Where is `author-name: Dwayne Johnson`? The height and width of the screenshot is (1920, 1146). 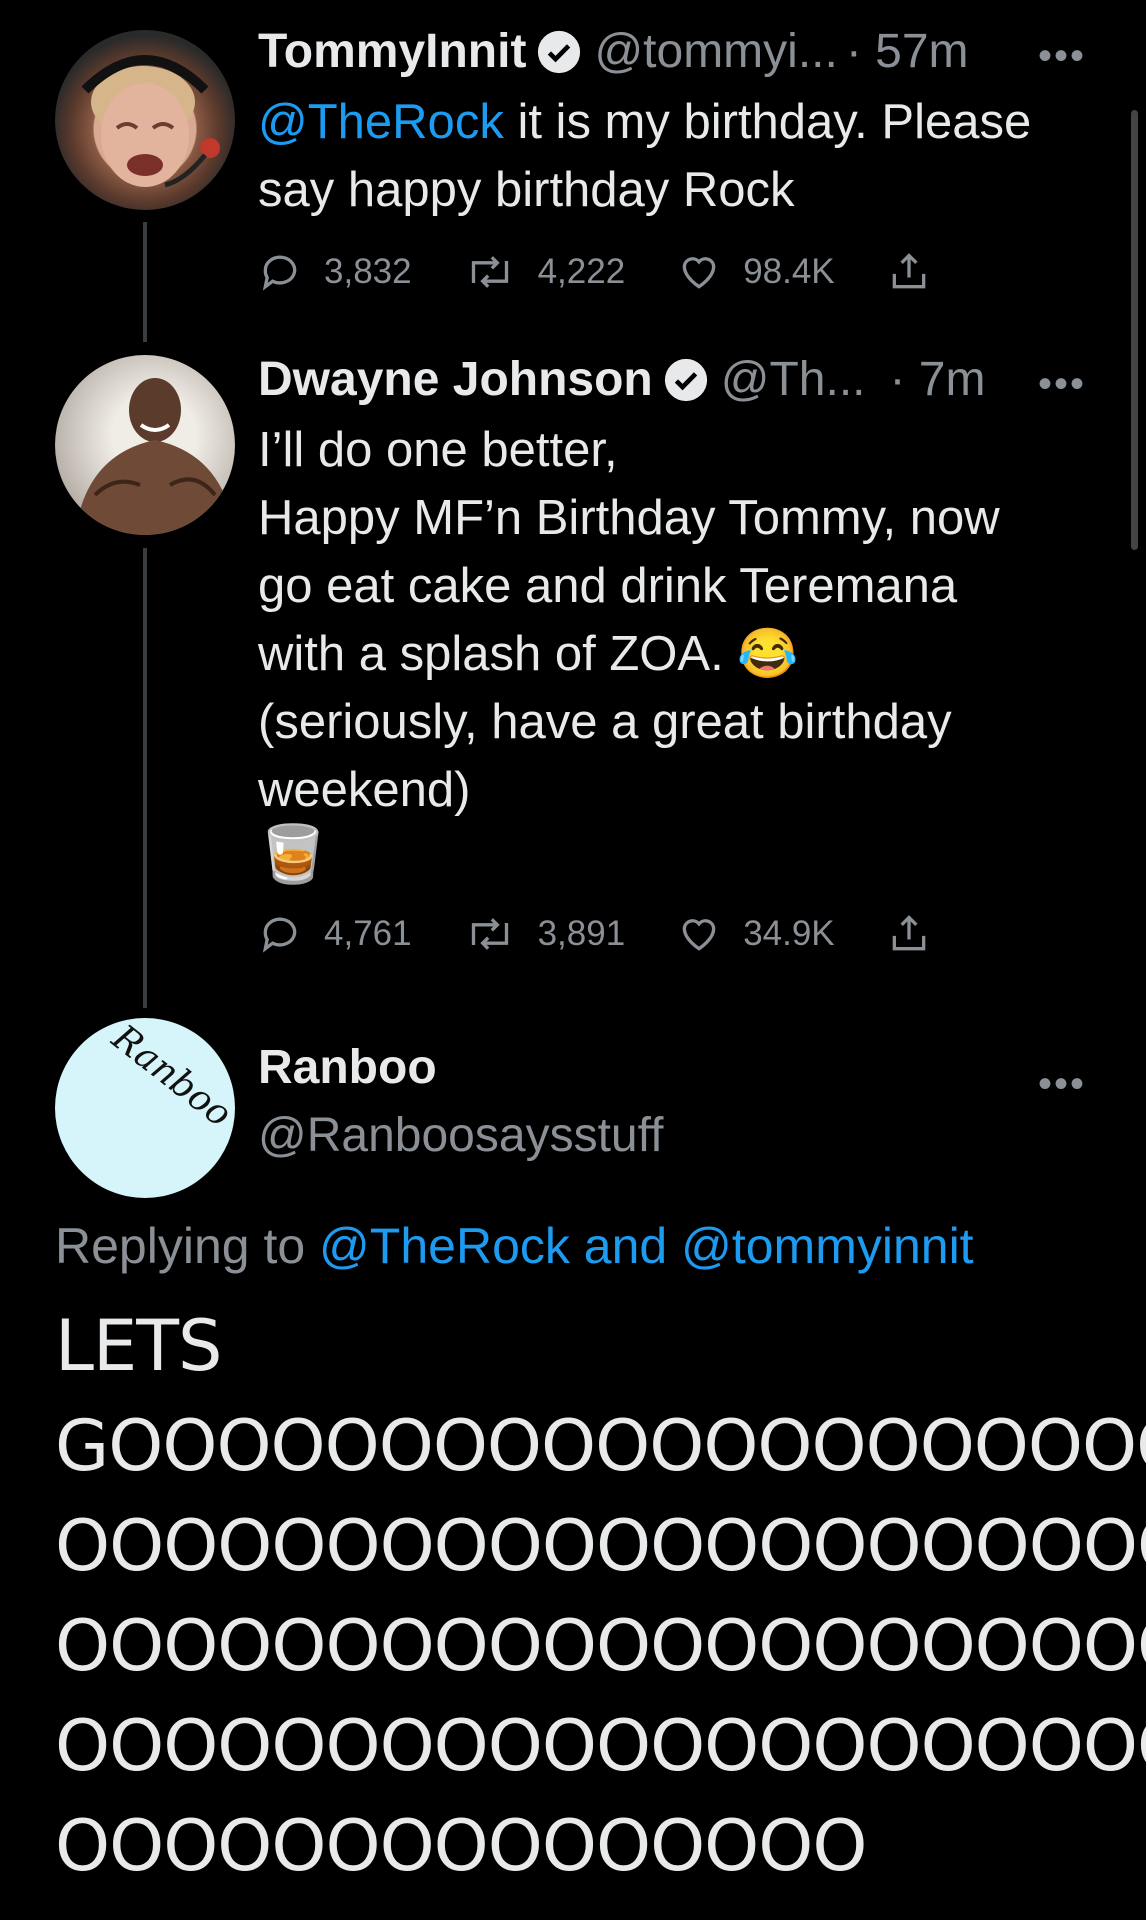
author-name: Dwayne Johnson is located at coordinates (455, 379).